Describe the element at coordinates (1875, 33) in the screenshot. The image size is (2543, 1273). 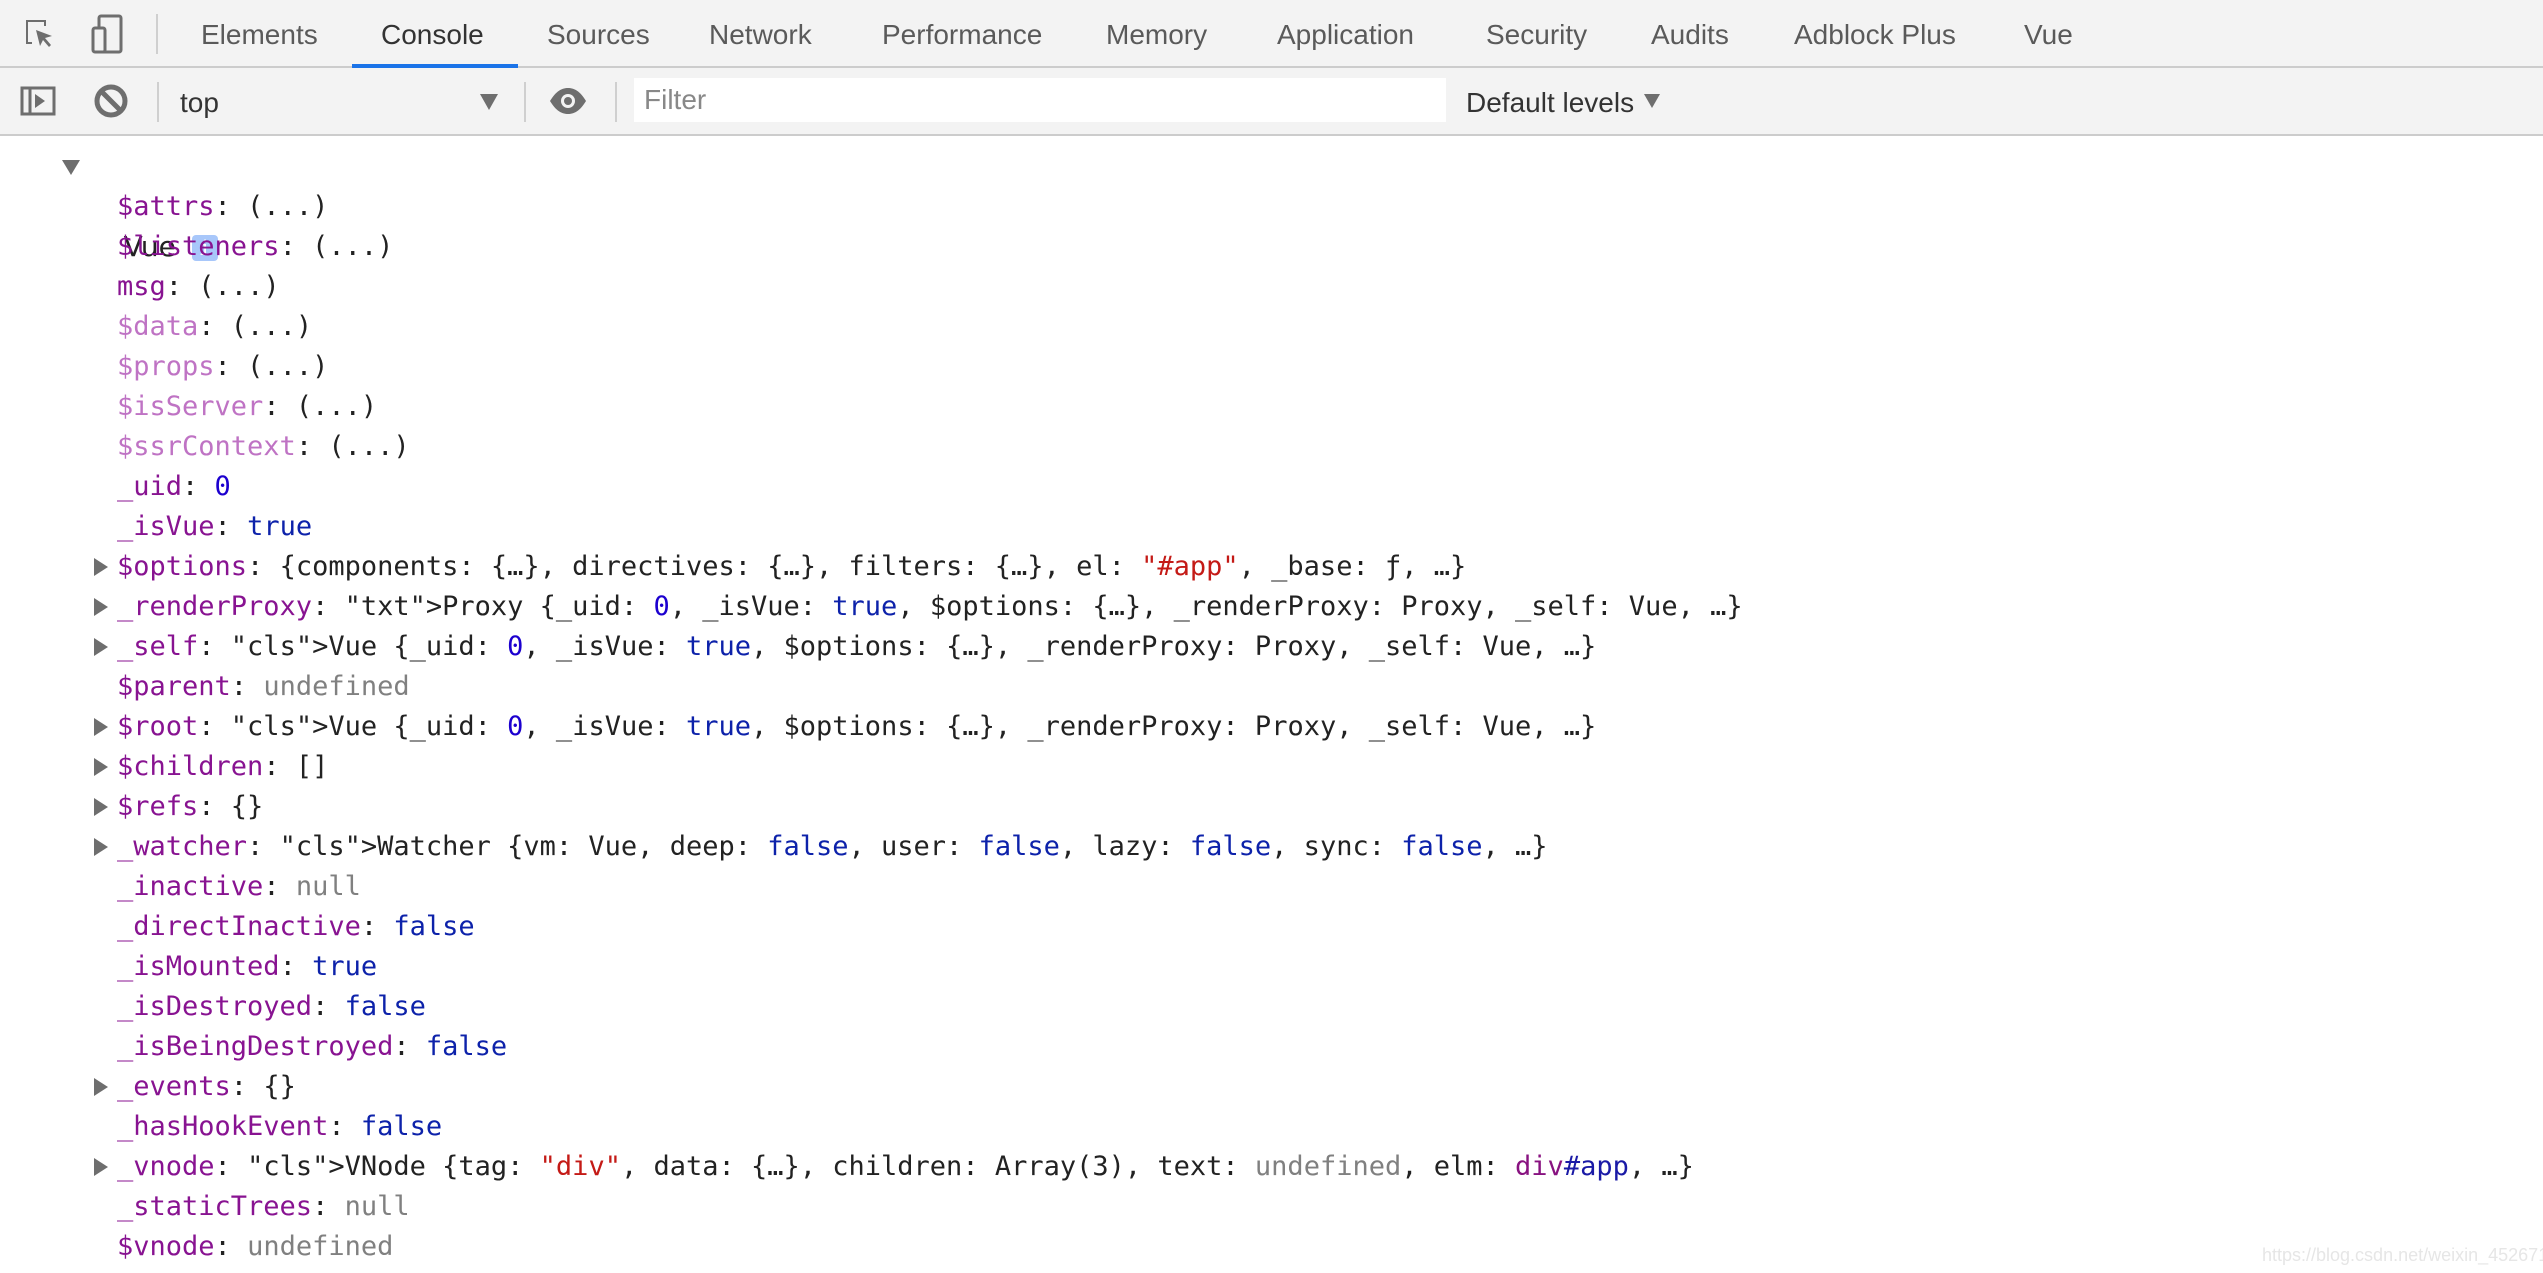
I see `tab-adblock-plus: Adblock Plus` at that location.